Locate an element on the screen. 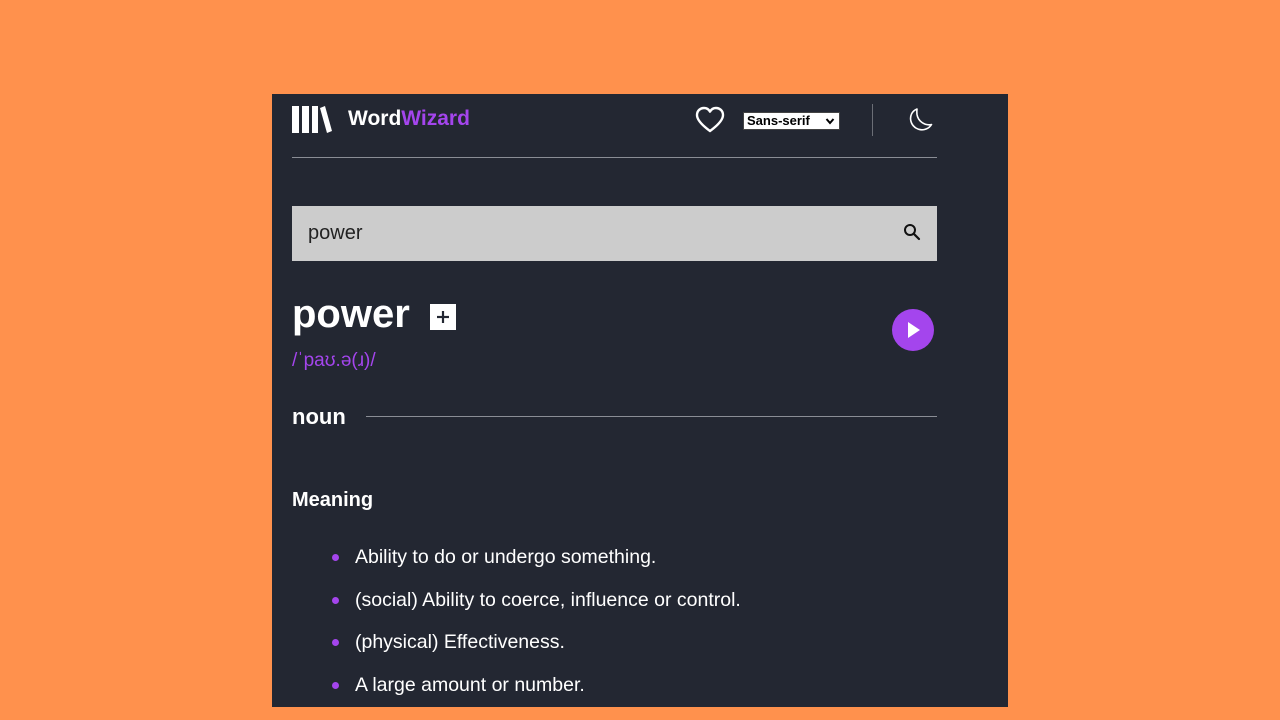  play-pronunciation-button is located at coordinates (913, 330).